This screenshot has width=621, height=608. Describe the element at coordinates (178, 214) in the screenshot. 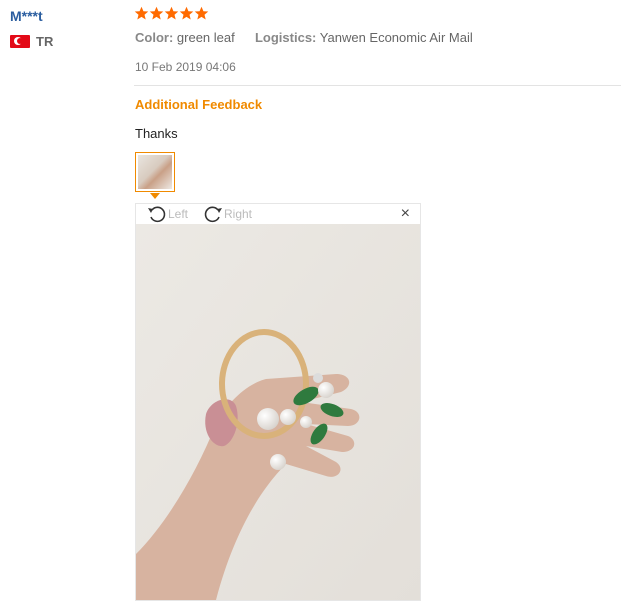

I see `rotate-left-label: Left` at that location.